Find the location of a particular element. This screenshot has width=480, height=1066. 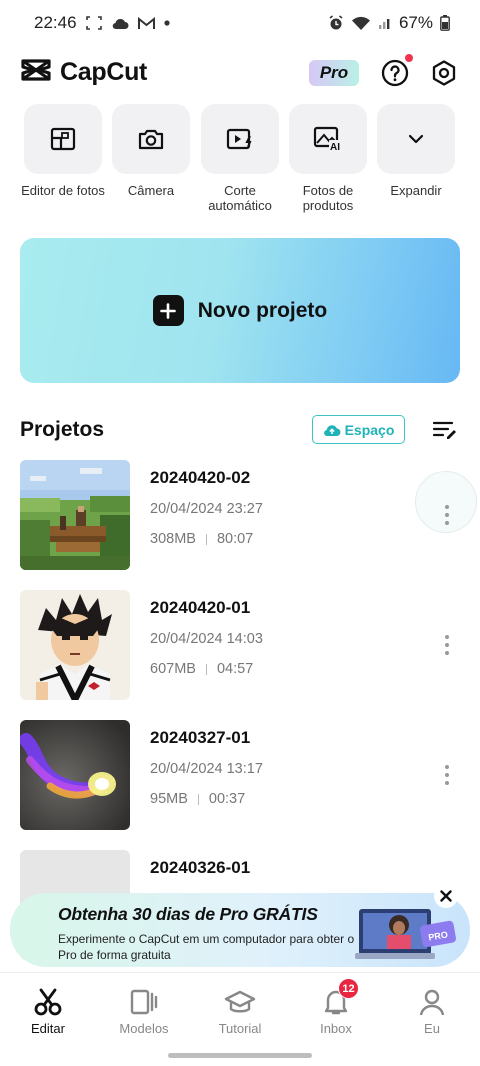

space-button: Espaço is located at coordinates (358, 429).